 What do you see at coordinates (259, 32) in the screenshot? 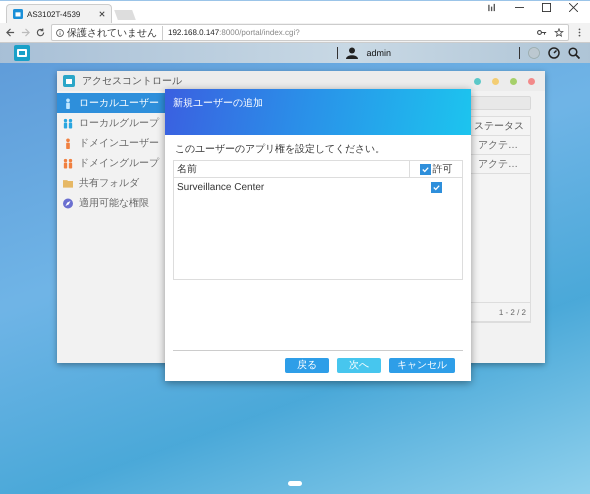
I see `url-path: :8000/portal/index.cgi?` at bounding box center [259, 32].